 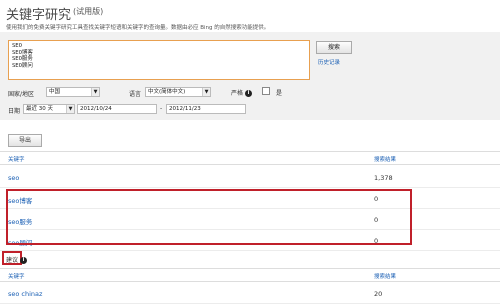 What do you see at coordinates (250, 178) in the screenshot?
I see `table-row: seo 1,378` at bounding box center [250, 178].